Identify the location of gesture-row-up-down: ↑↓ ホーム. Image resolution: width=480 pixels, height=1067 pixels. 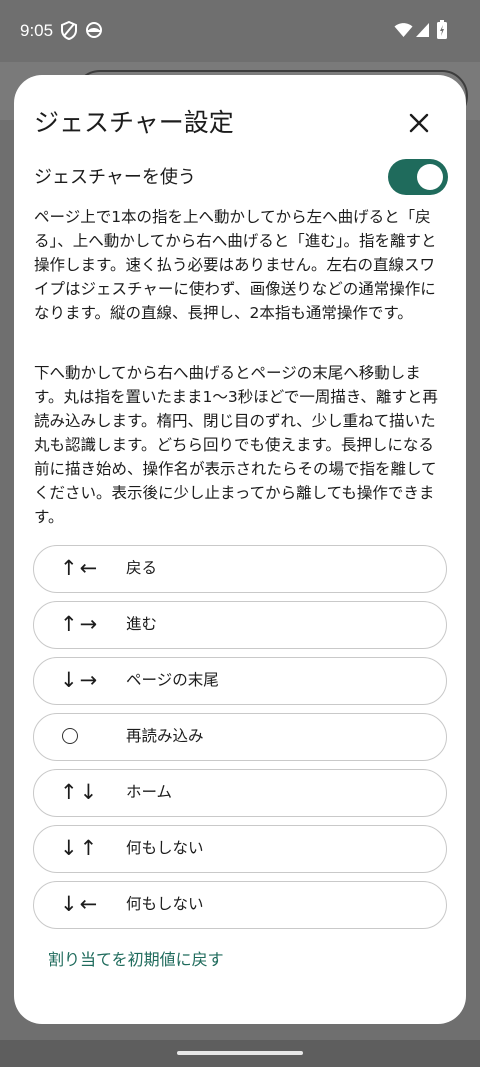
(240, 793).